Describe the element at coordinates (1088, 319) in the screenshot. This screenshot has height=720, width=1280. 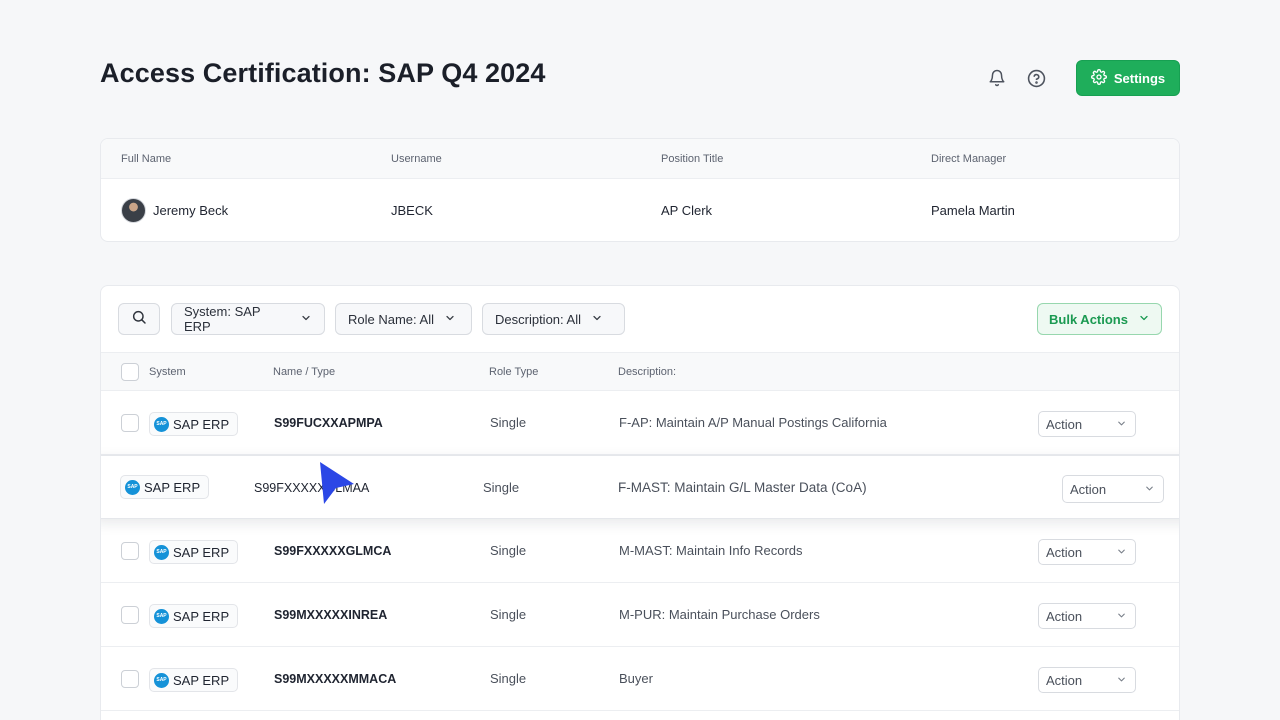
I see `bulk-actions-label: Bulk Actions` at that location.